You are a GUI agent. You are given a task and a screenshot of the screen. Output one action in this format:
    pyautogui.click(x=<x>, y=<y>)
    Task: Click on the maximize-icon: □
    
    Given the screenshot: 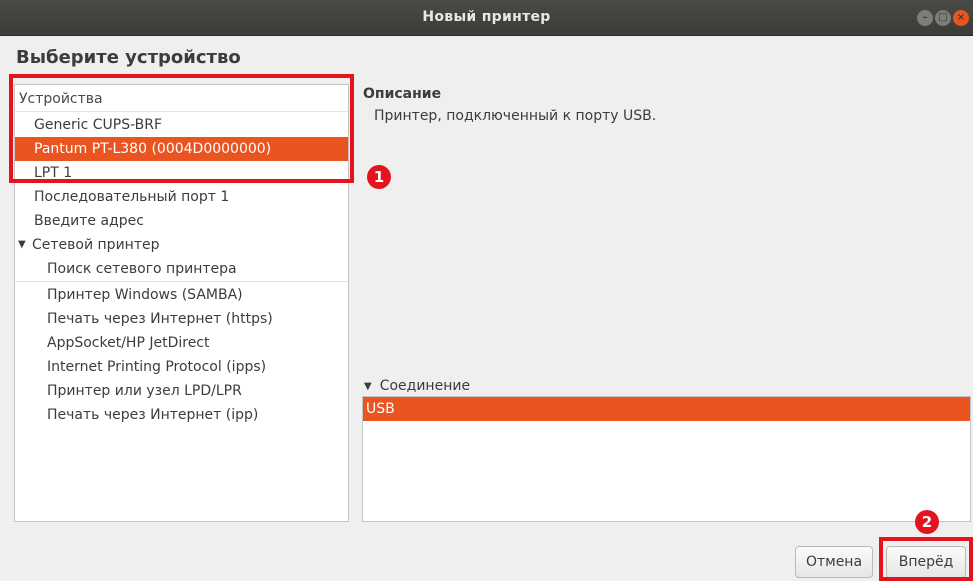 What is the action you would take?
    pyautogui.click(x=943, y=18)
    